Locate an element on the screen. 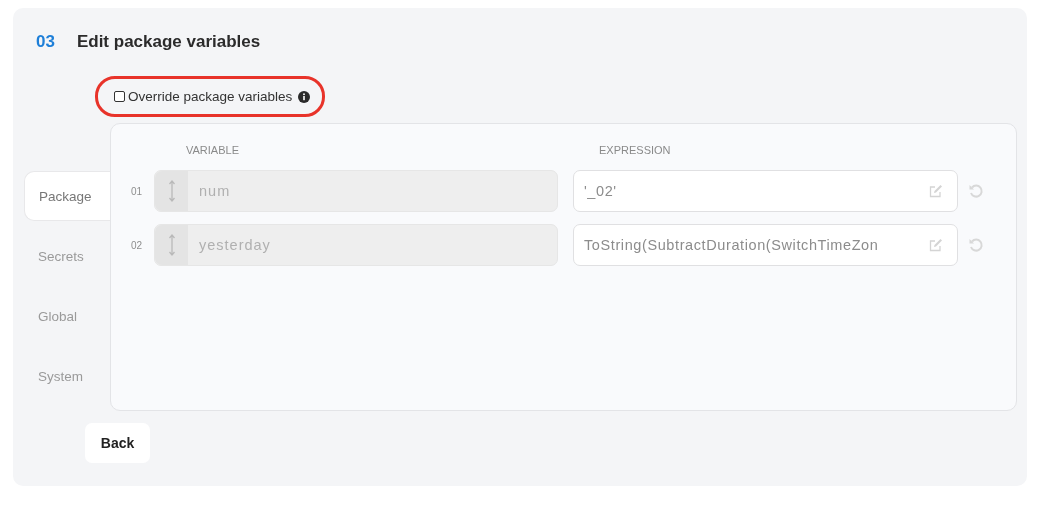 This screenshot has height=507, width=1044. tab: Global is located at coordinates (67, 316).